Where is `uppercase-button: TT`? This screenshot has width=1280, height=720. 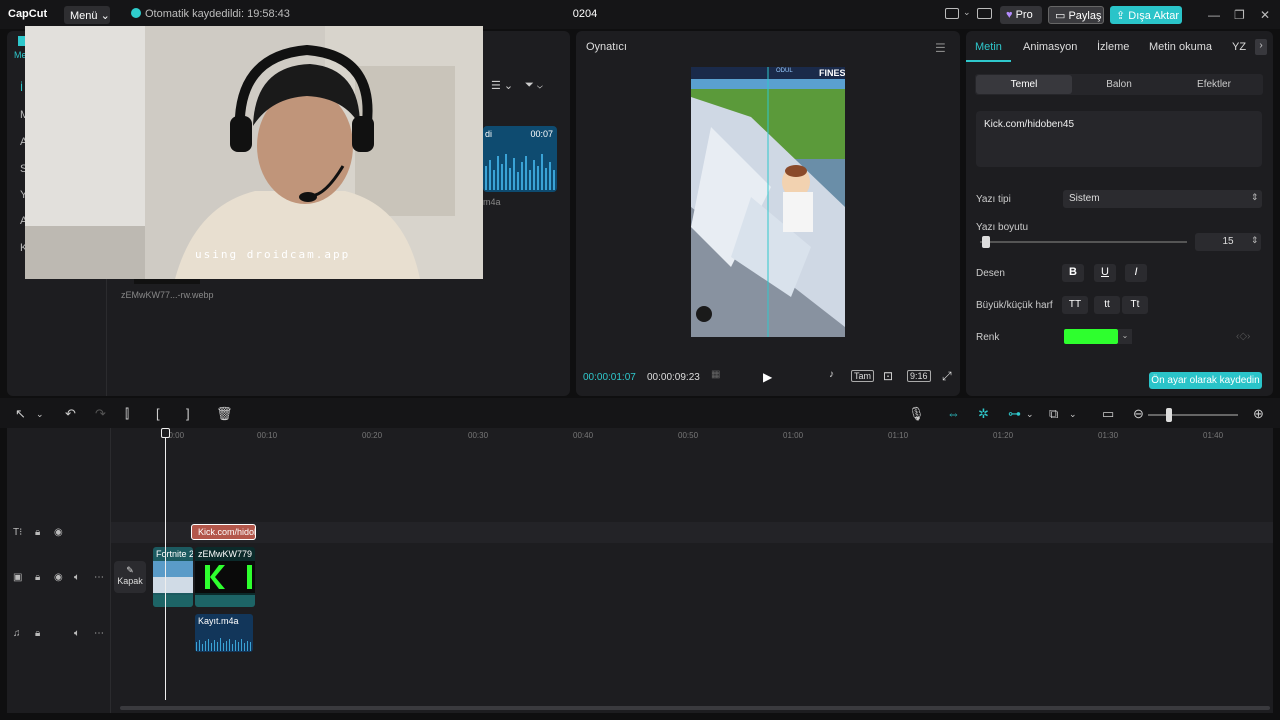
uppercase-button: TT is located at coordinates (1075, 305).